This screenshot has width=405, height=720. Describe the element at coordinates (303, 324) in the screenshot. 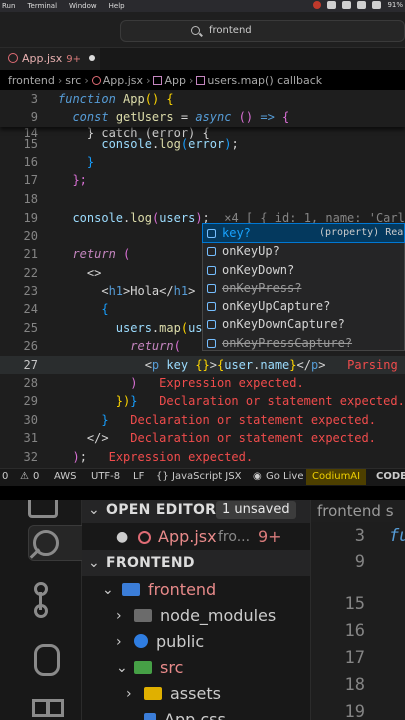

I see `suggest-item: onKeyDownCapture?` at that location.